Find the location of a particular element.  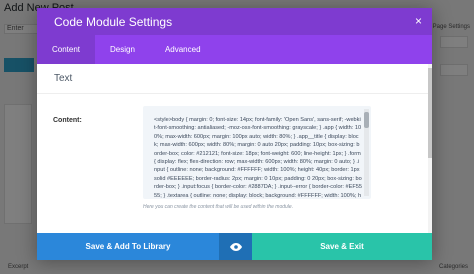

modal-scrollbar is located at coordinates (430, 148).